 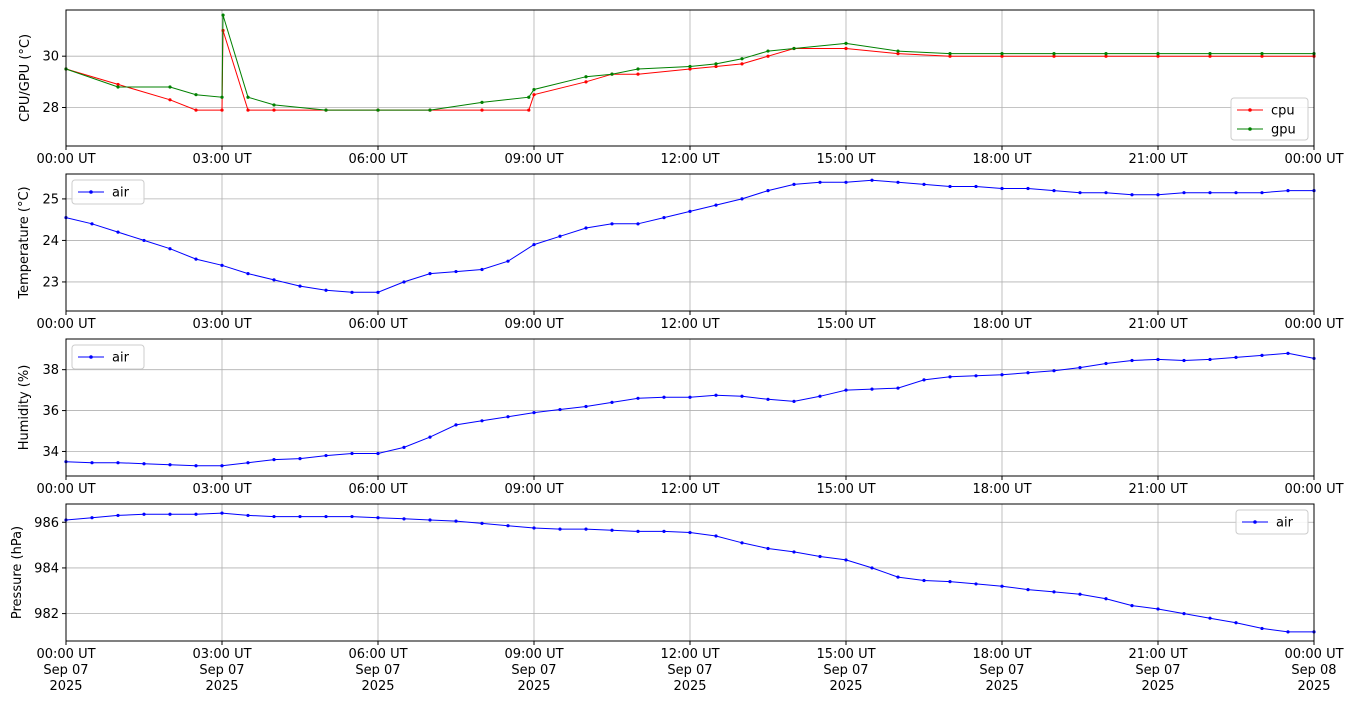 I want to click on y-tick-label: 34, so click(x=50, y=452).